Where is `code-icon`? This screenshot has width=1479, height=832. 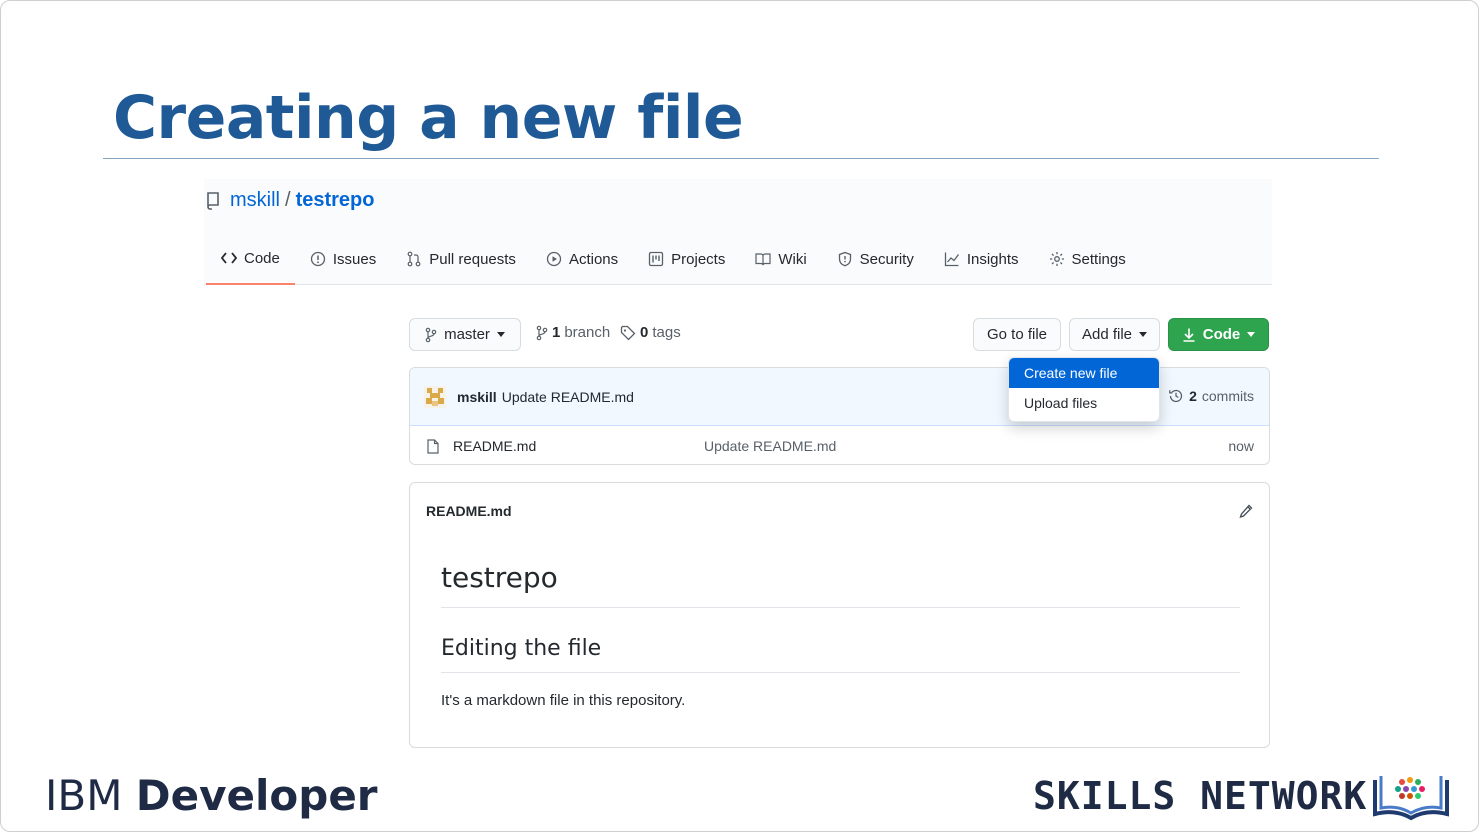
code-icon is located at coordinates (229, 258).